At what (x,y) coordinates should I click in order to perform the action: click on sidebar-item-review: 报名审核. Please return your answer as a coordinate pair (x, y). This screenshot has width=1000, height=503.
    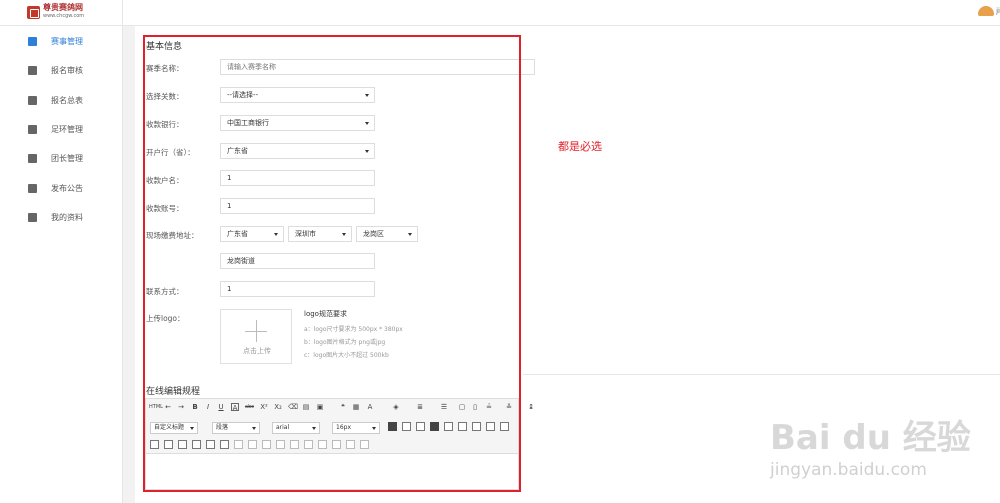
    Looking at the image, I should click on (61, 70).